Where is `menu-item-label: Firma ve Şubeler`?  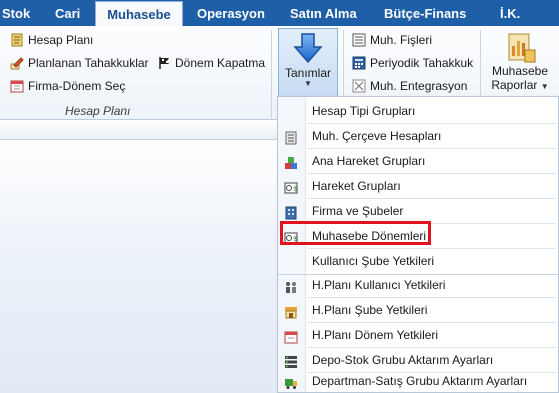 menu-item-label: Firma ve Şubeler is located at coordinates (358, 211).